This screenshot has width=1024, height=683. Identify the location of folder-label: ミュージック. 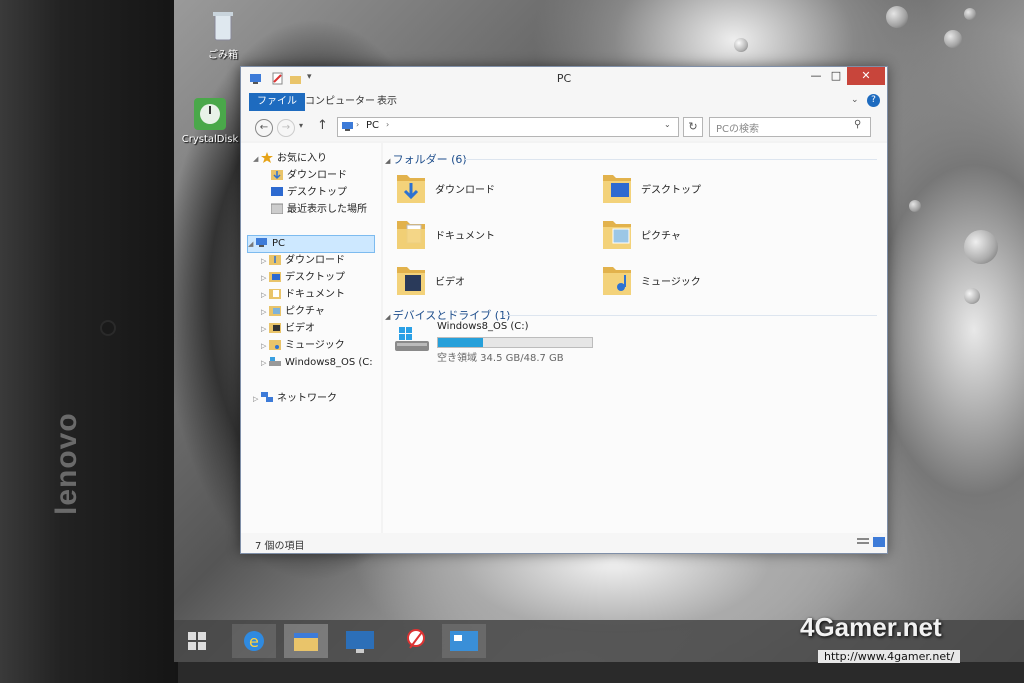
(671, 282).